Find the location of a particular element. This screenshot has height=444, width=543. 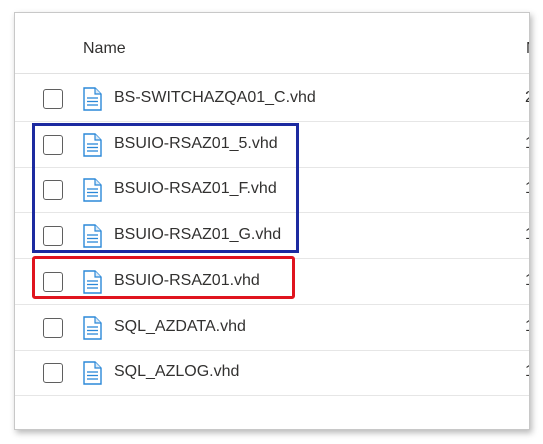

file-row: SQL_AZDATA.vhd 1 is located at coordinates (272, 328).